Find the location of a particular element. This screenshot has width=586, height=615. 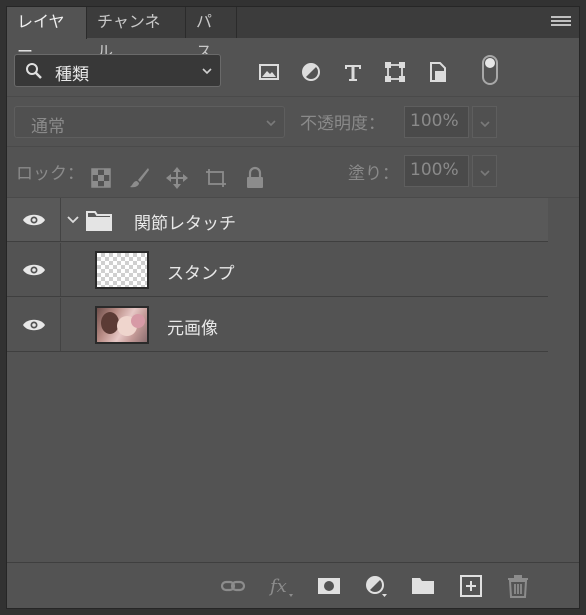

lock-all-padlock-icon is located at coordinates (255, 178).